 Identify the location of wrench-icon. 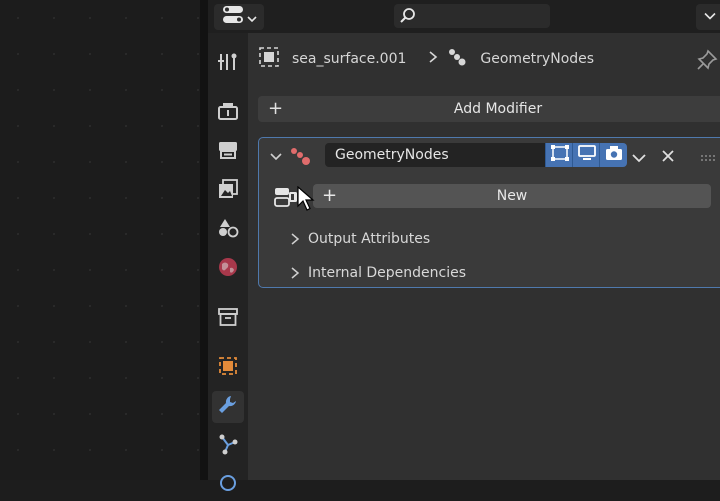
(228, 407).